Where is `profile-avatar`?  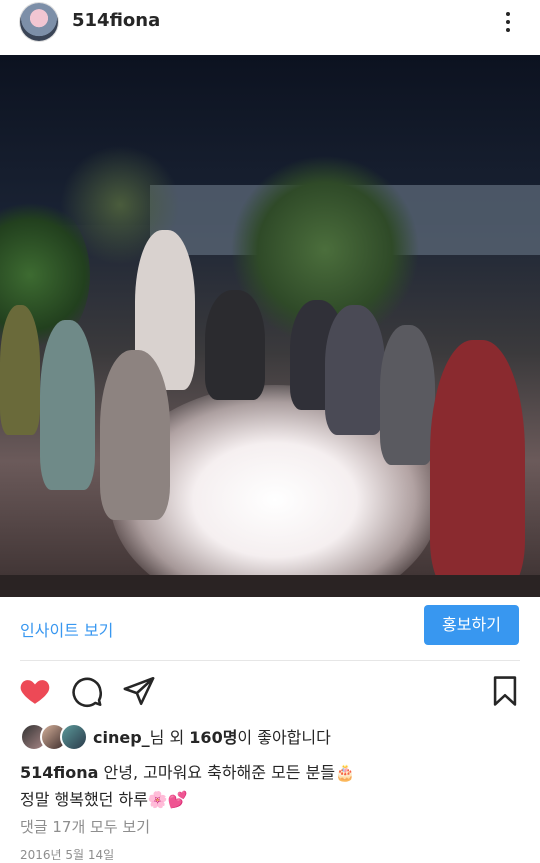 profile-avatar is located at coordinates (39, 22).